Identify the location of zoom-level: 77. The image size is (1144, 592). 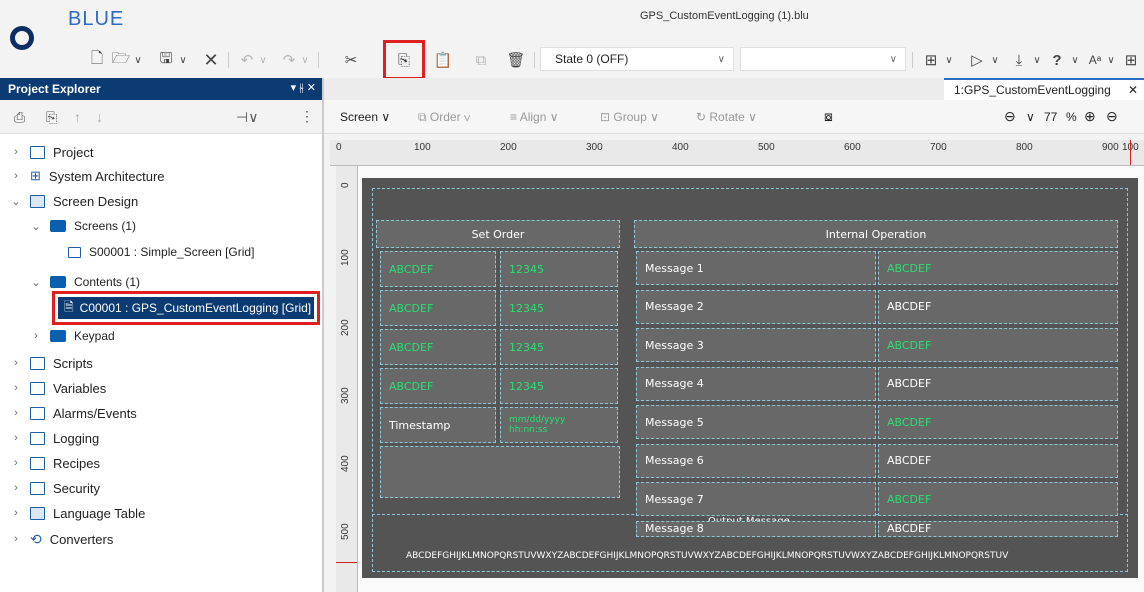
(1050, 117).